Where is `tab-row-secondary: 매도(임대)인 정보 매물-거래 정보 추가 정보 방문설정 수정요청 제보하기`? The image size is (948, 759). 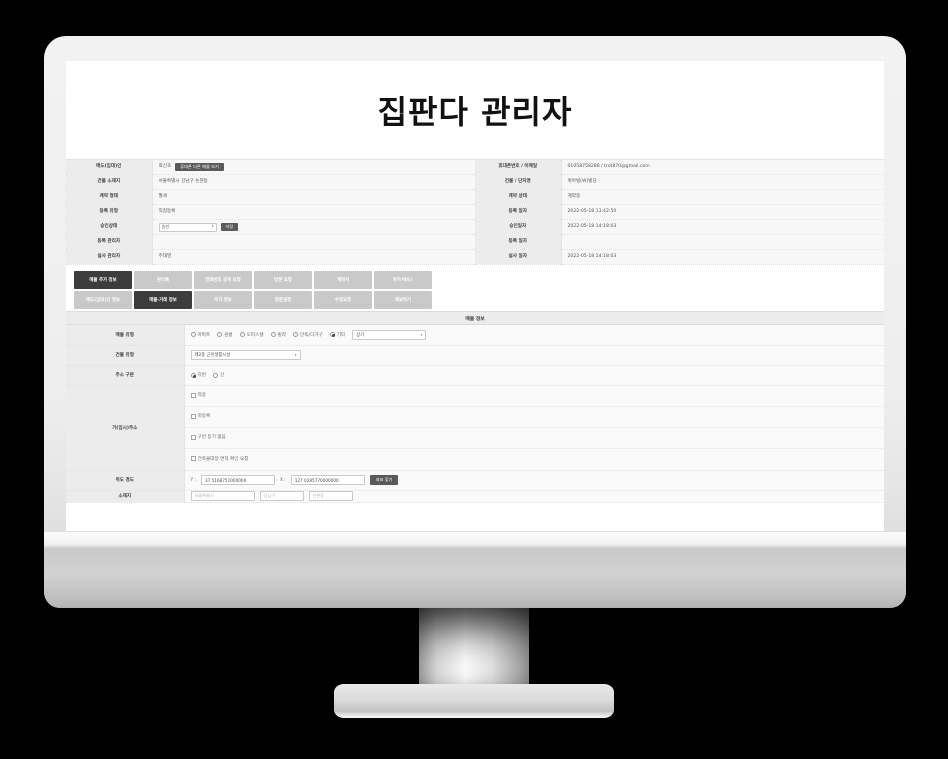 tab-row-secondary: 매도(임대)인 정보 매물-거래 정보 추가 정보 방문설정 수정요청 제보하기 is located at coordinates (479, 300).